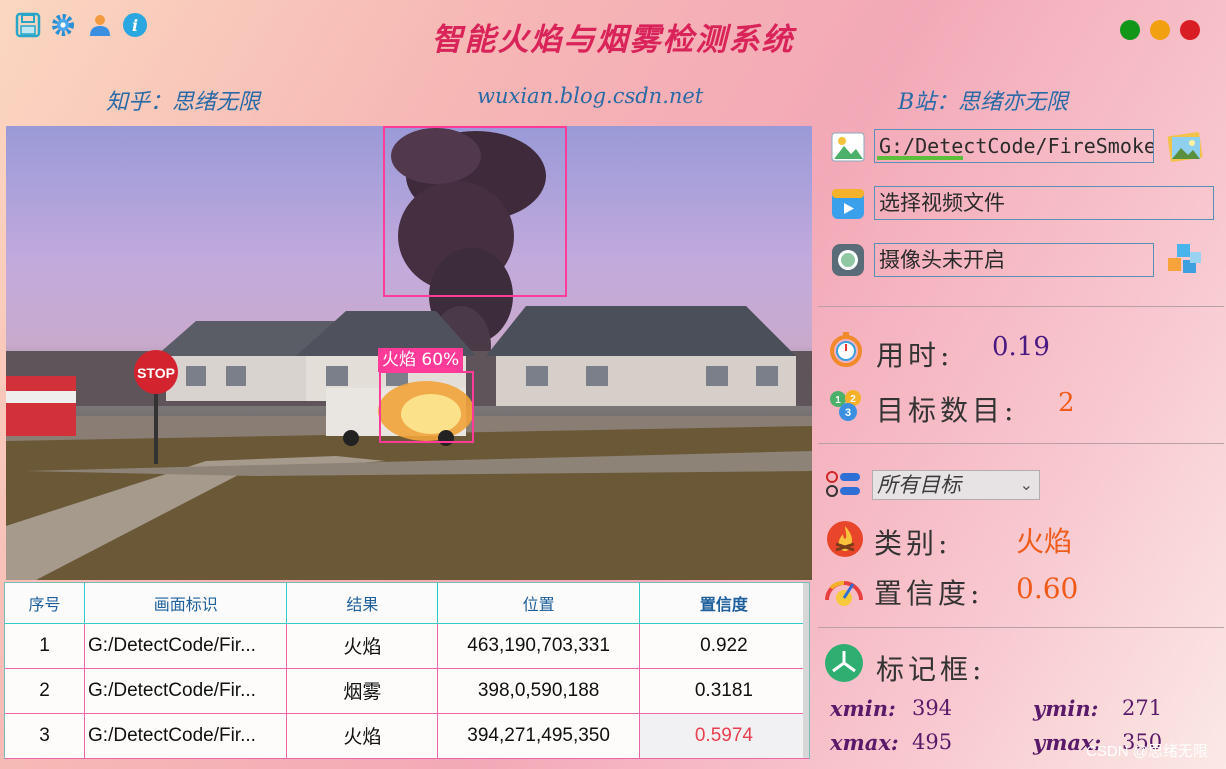 The image size is (1226, 769). Describe the element at coordinates (1185, 147) in the screenshot. I see `open-folder-icon` at that location.